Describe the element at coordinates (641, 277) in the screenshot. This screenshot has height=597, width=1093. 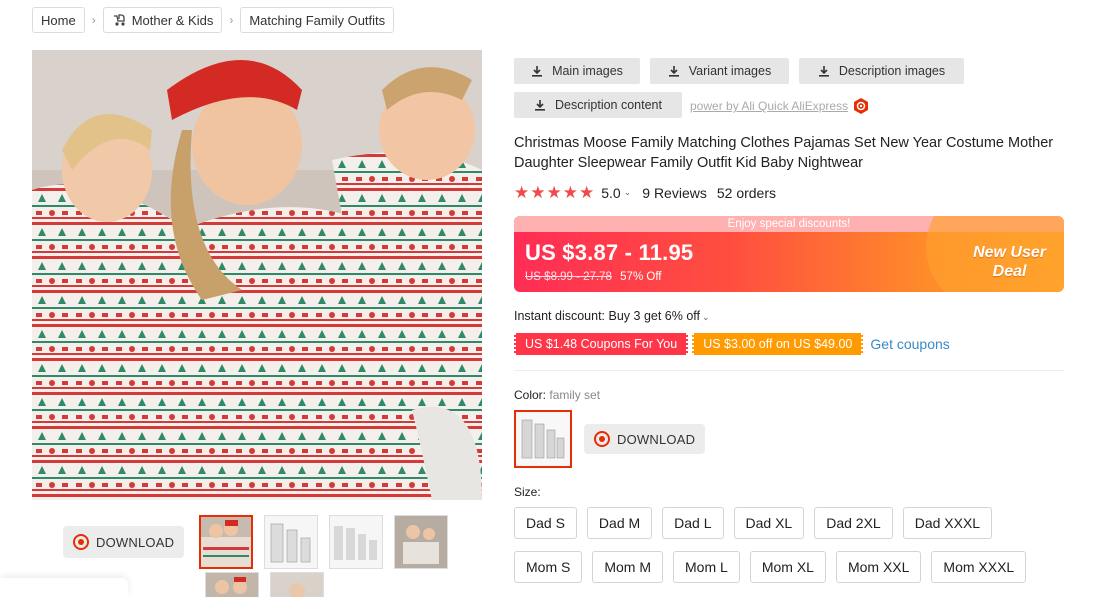
I see `discount-percent: 57% Off` at that location.